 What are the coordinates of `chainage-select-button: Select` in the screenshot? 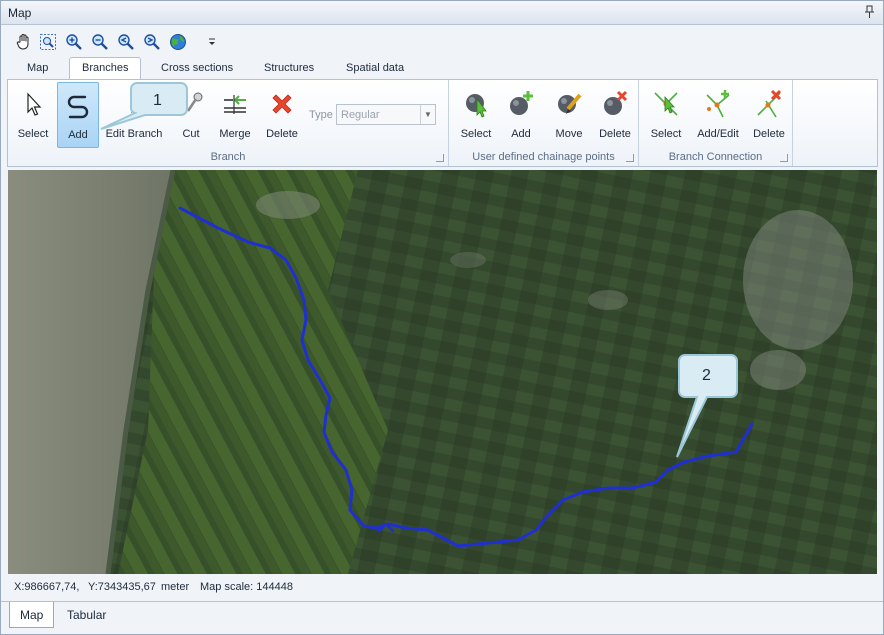 It's located at (476, 115).